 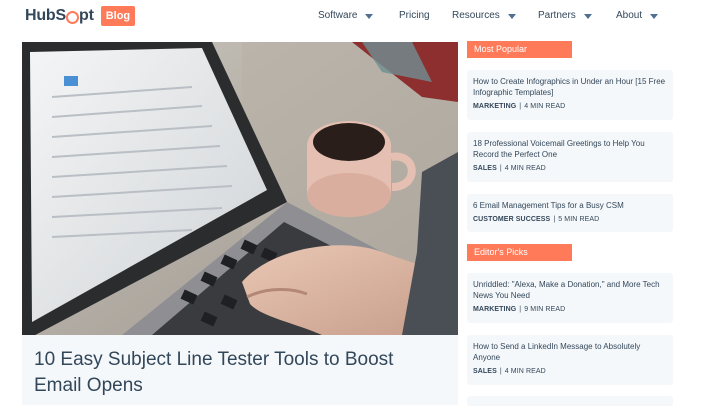 I want to click on logo-text-hub: Hub, so click(x=40, y=15).